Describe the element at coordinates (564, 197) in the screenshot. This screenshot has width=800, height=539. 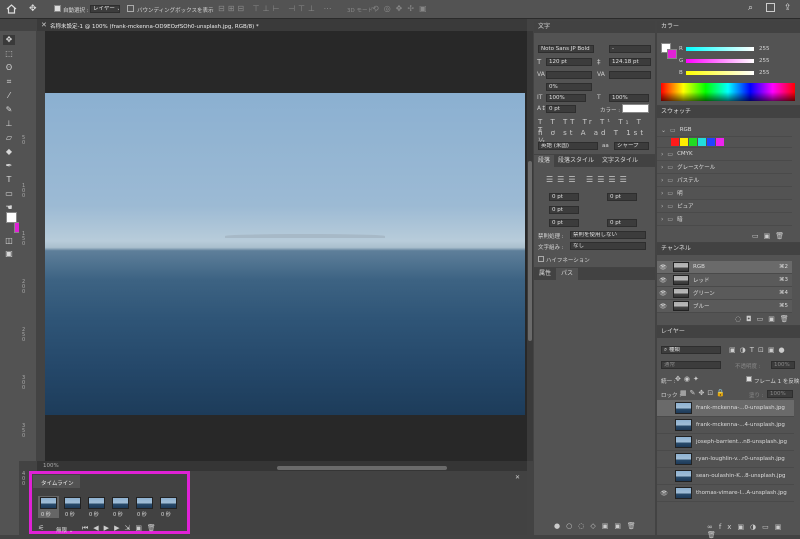
I see `indent-left-input: 0 pt` at that location.